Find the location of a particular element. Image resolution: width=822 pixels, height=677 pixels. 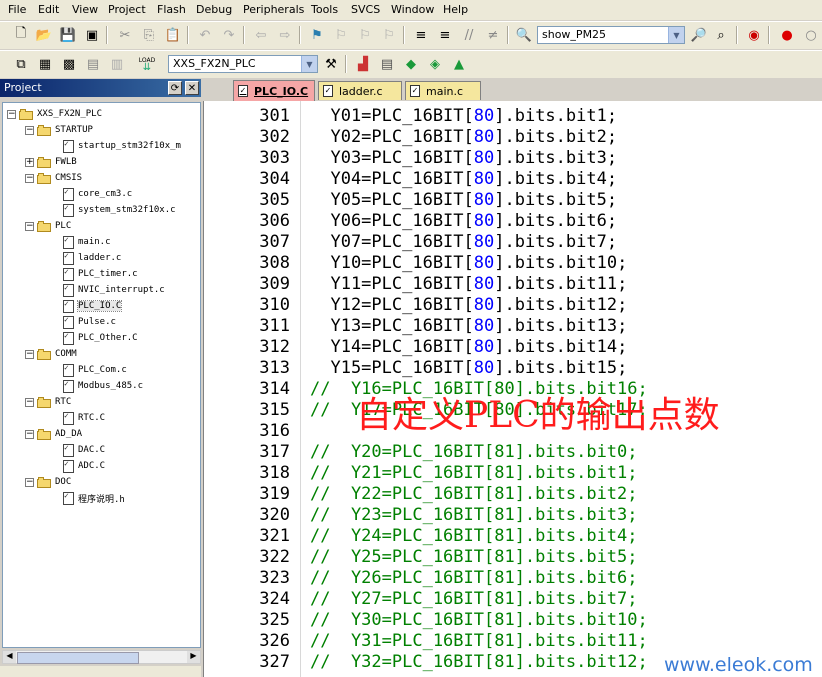

tree-file: DAC.C is located at coordinates (84, 450).